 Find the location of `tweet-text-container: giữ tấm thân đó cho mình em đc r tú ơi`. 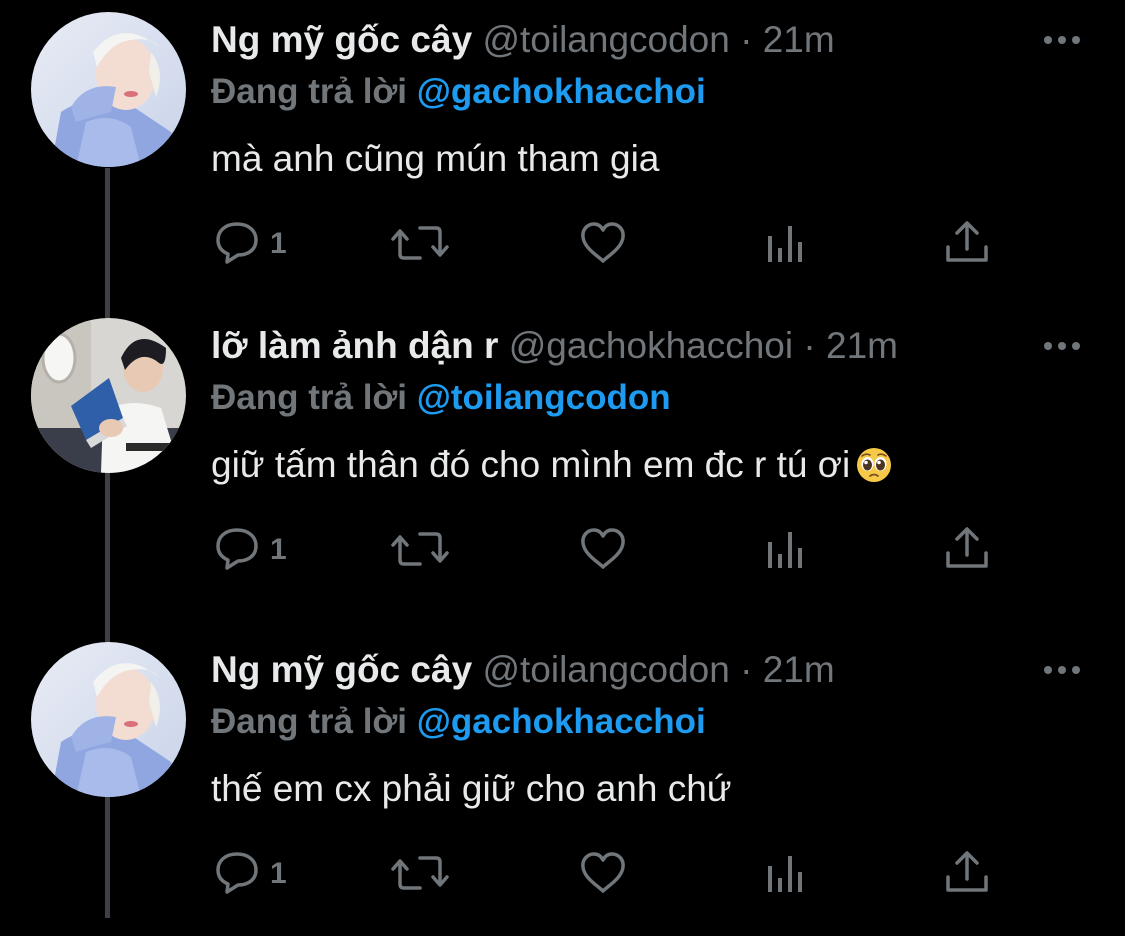

tweet-text-container: giữ tấm thân đó cho mình em đc r tú ơi is located at coordinates (551, 468).